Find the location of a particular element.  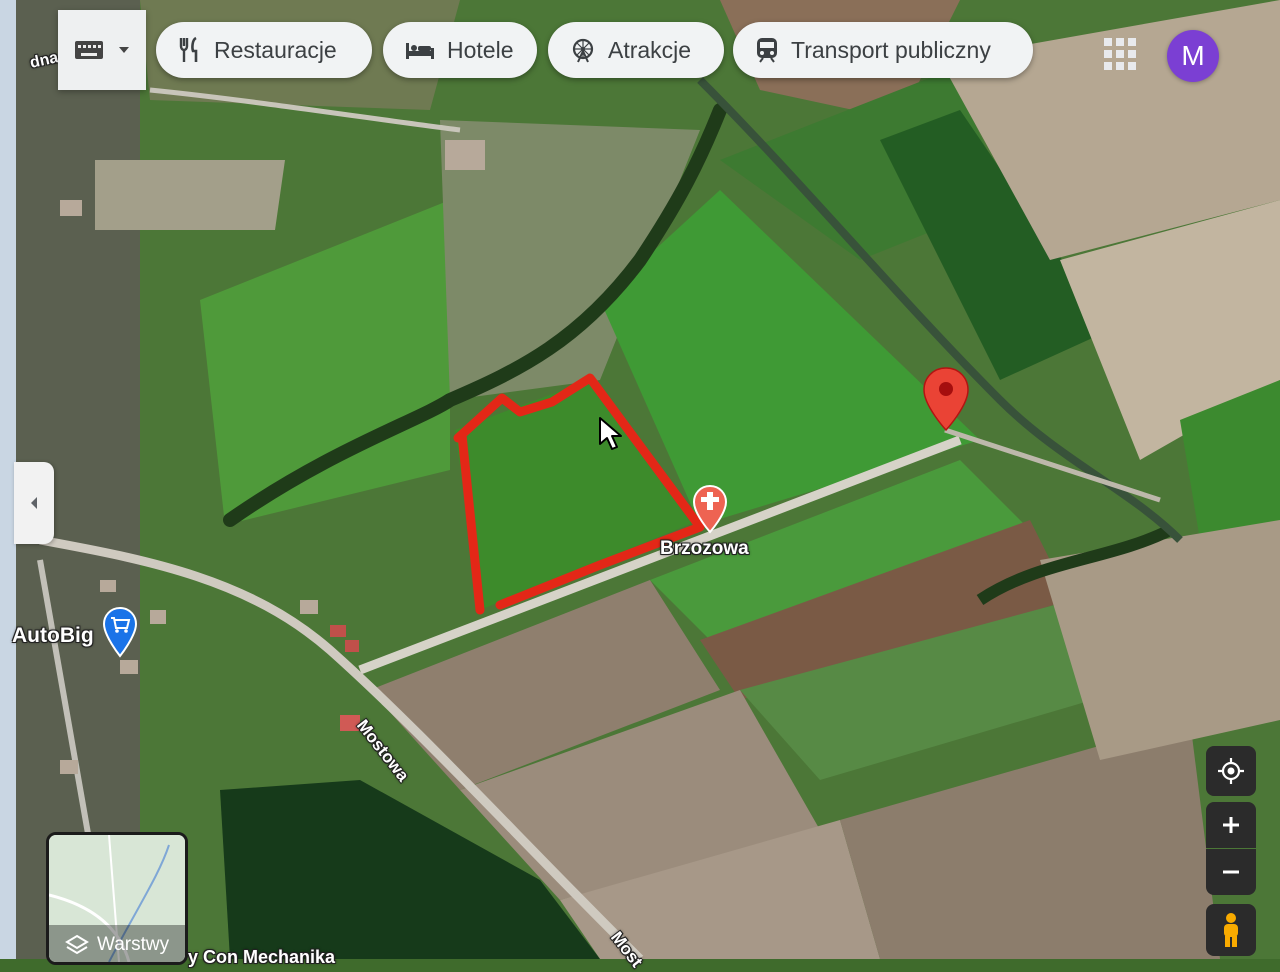

my-location-button is located at coordinates (1231, 771).